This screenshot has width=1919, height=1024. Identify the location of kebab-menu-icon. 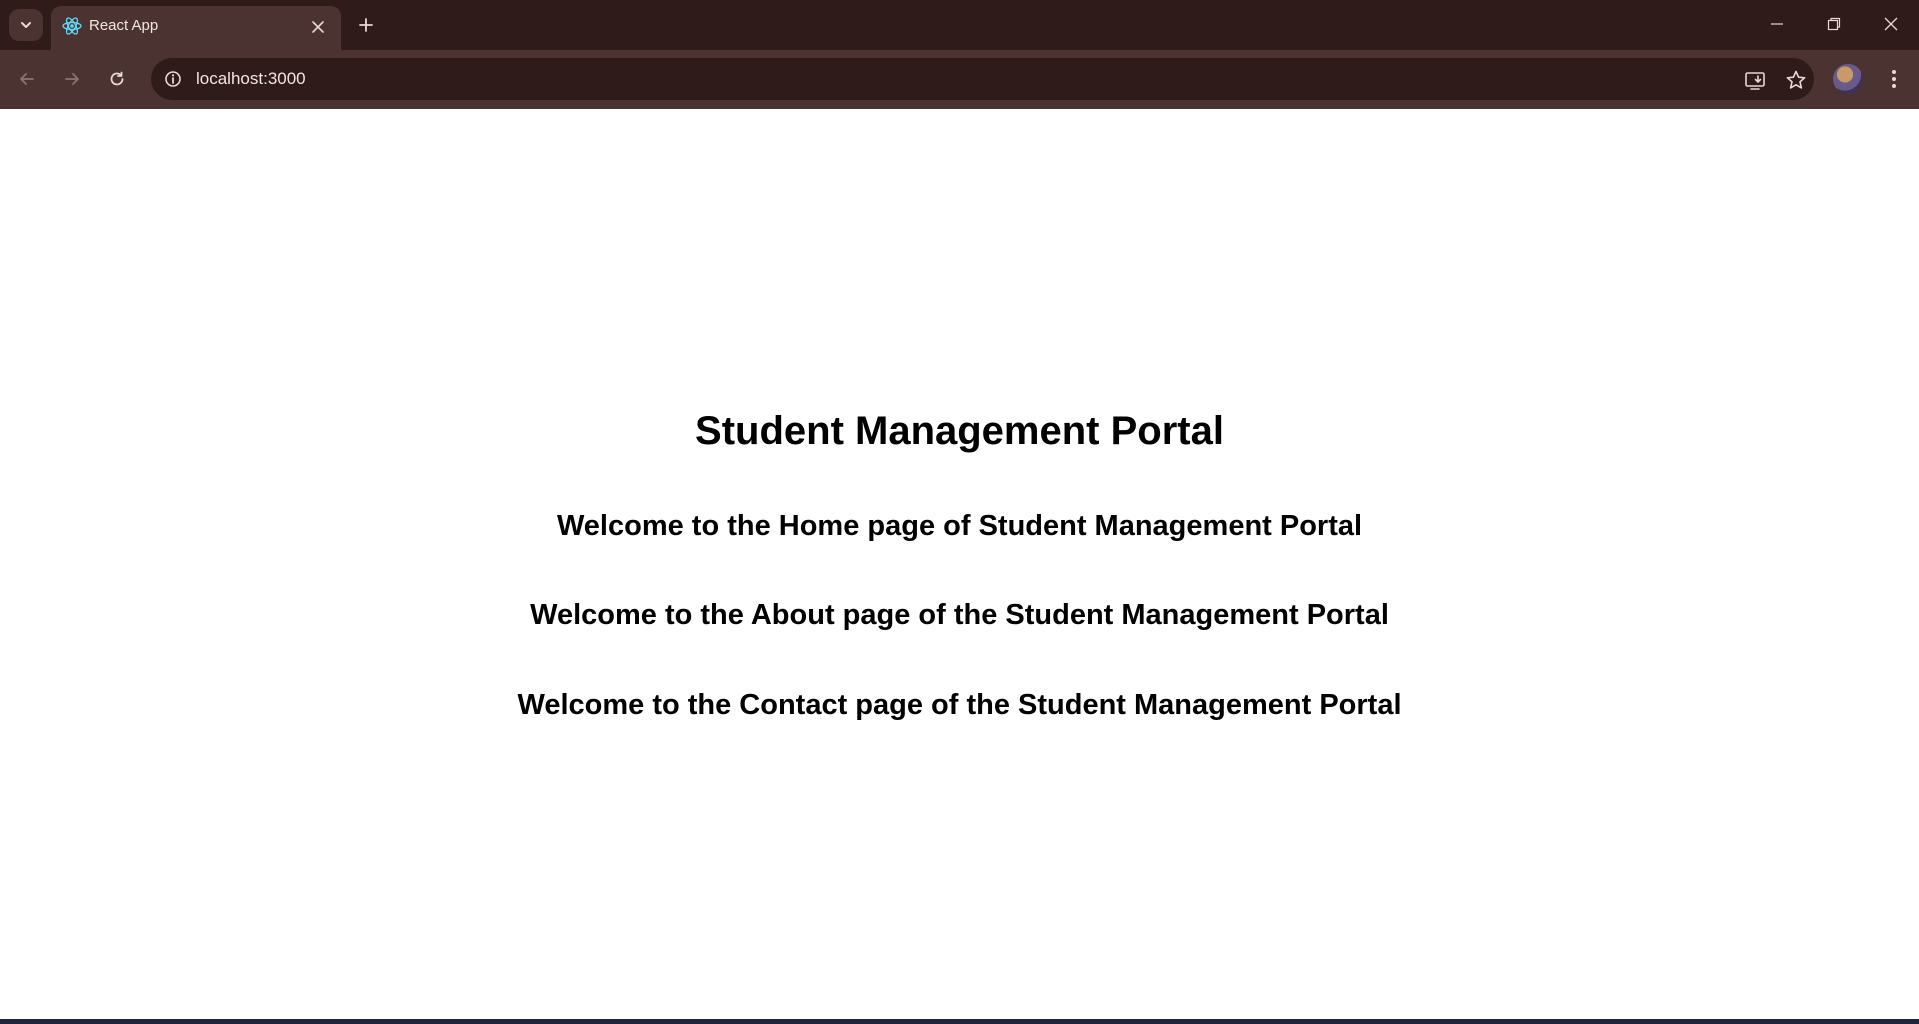
(1894, 79).